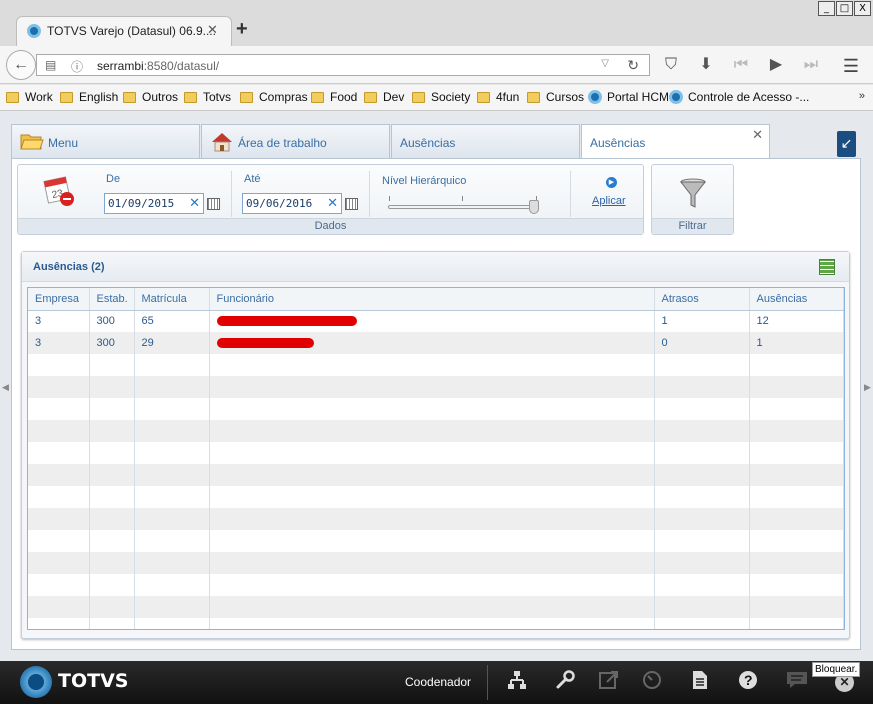  I want to click on clear-from-icon: ✕, so click(194, 203).